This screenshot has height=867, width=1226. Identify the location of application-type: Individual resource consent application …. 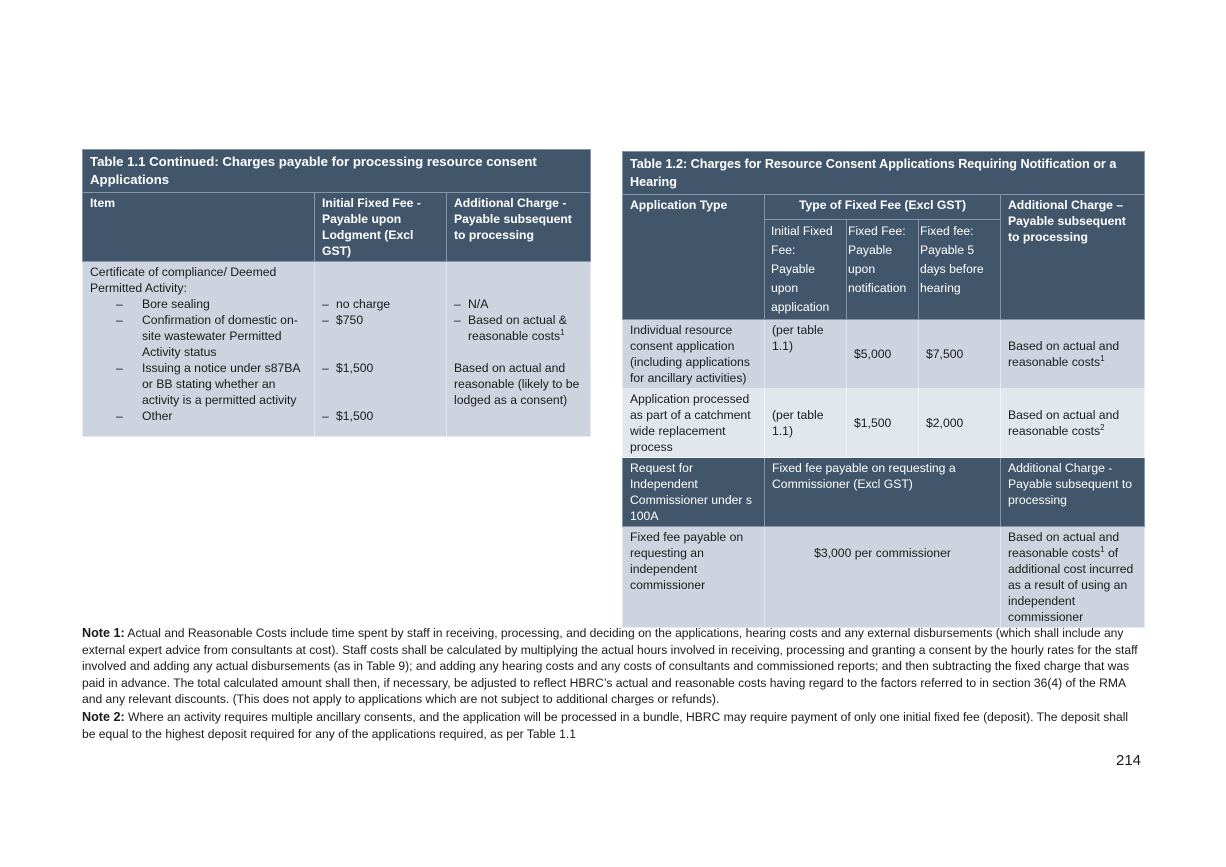
(693, 354).